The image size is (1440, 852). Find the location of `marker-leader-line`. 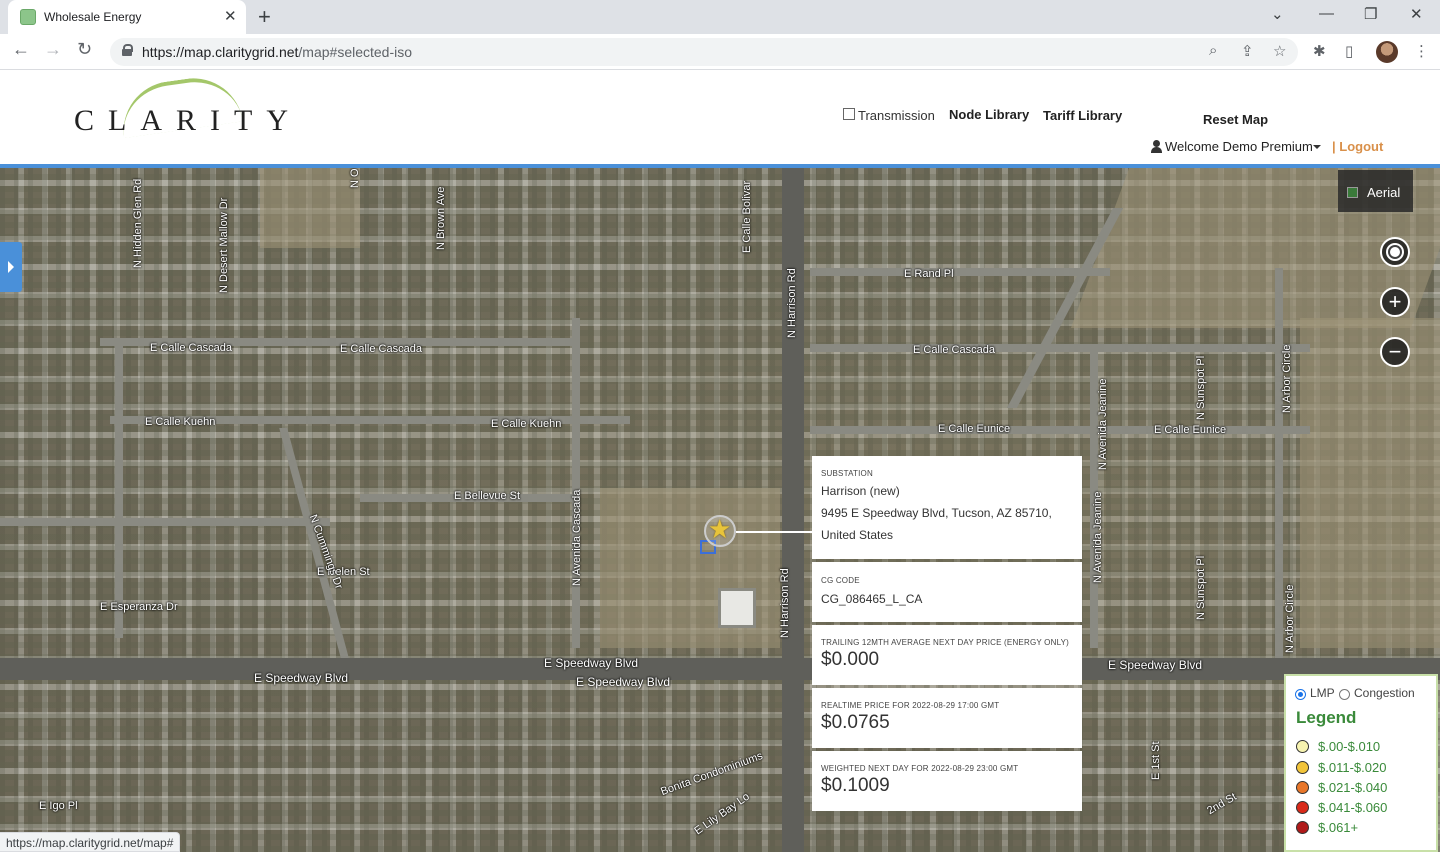

marker-leader-line is located at coordinates (774, 532).